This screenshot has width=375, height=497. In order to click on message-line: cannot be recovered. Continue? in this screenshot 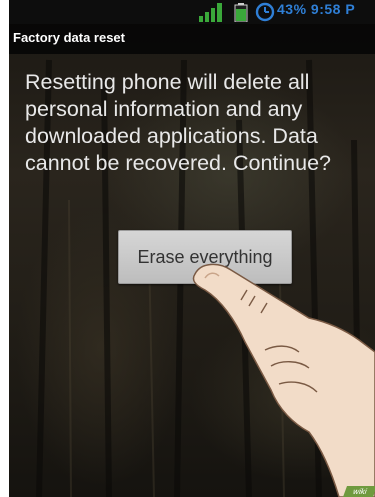, I will do `click(178, 163)`.